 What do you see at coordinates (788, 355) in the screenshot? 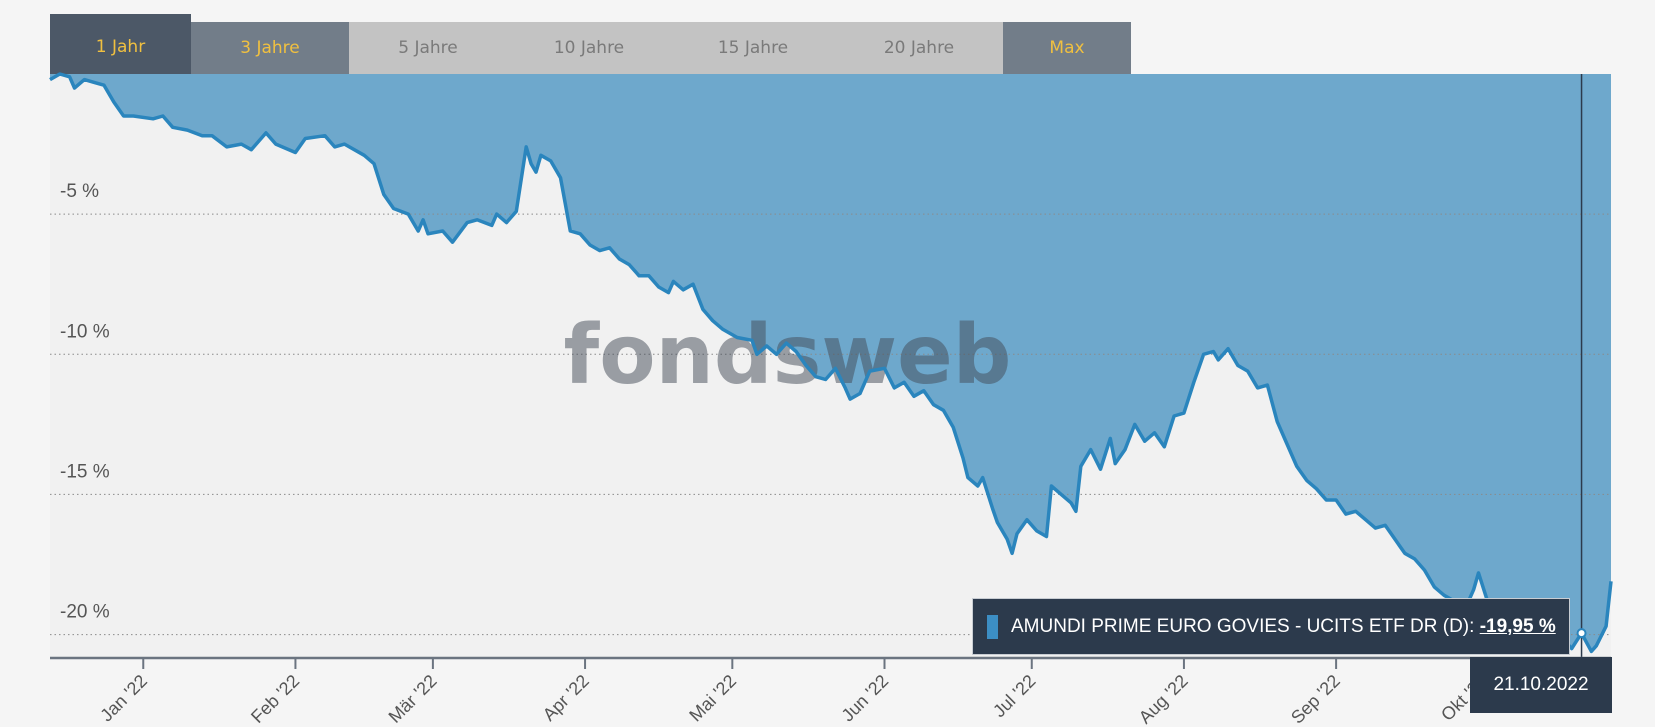
I see `watermark-logo: fondsweb` at bounding box center [788, 355].